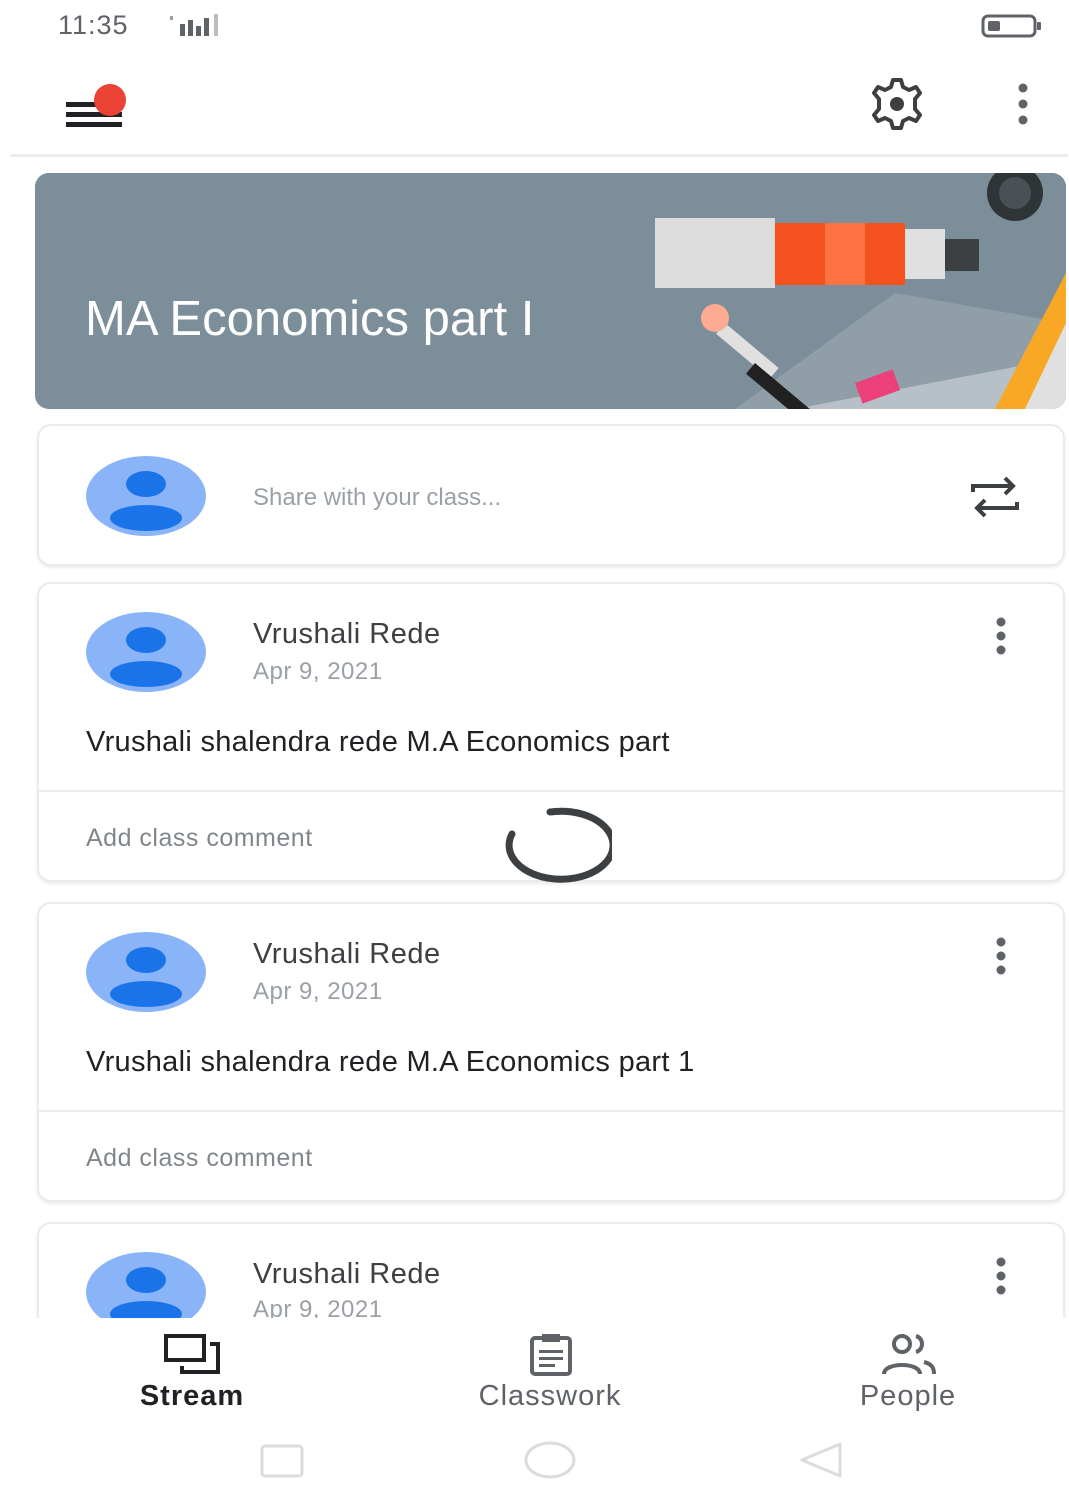  I want to click on system-nav-bar, so click(534, 1459).